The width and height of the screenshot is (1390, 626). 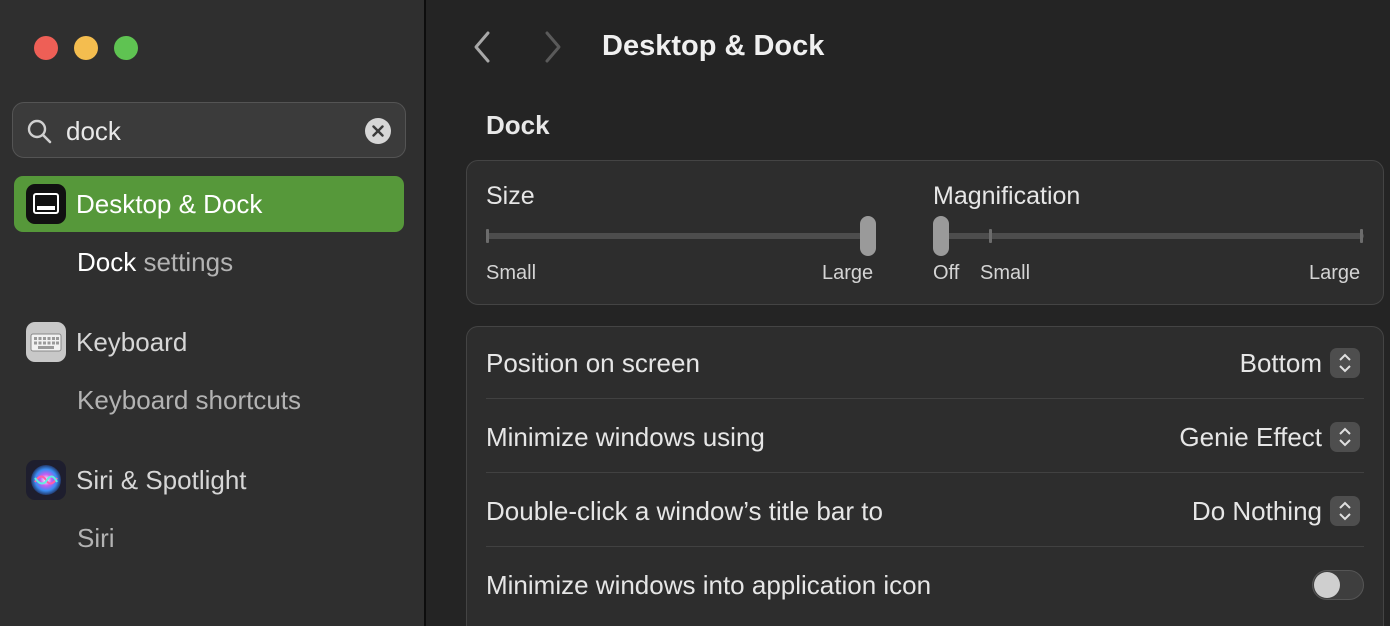 What do you see at coordinates (1280, 362) in the screenshot?
I see `popup-value: Bottom` at bounding box center [1280, 362].